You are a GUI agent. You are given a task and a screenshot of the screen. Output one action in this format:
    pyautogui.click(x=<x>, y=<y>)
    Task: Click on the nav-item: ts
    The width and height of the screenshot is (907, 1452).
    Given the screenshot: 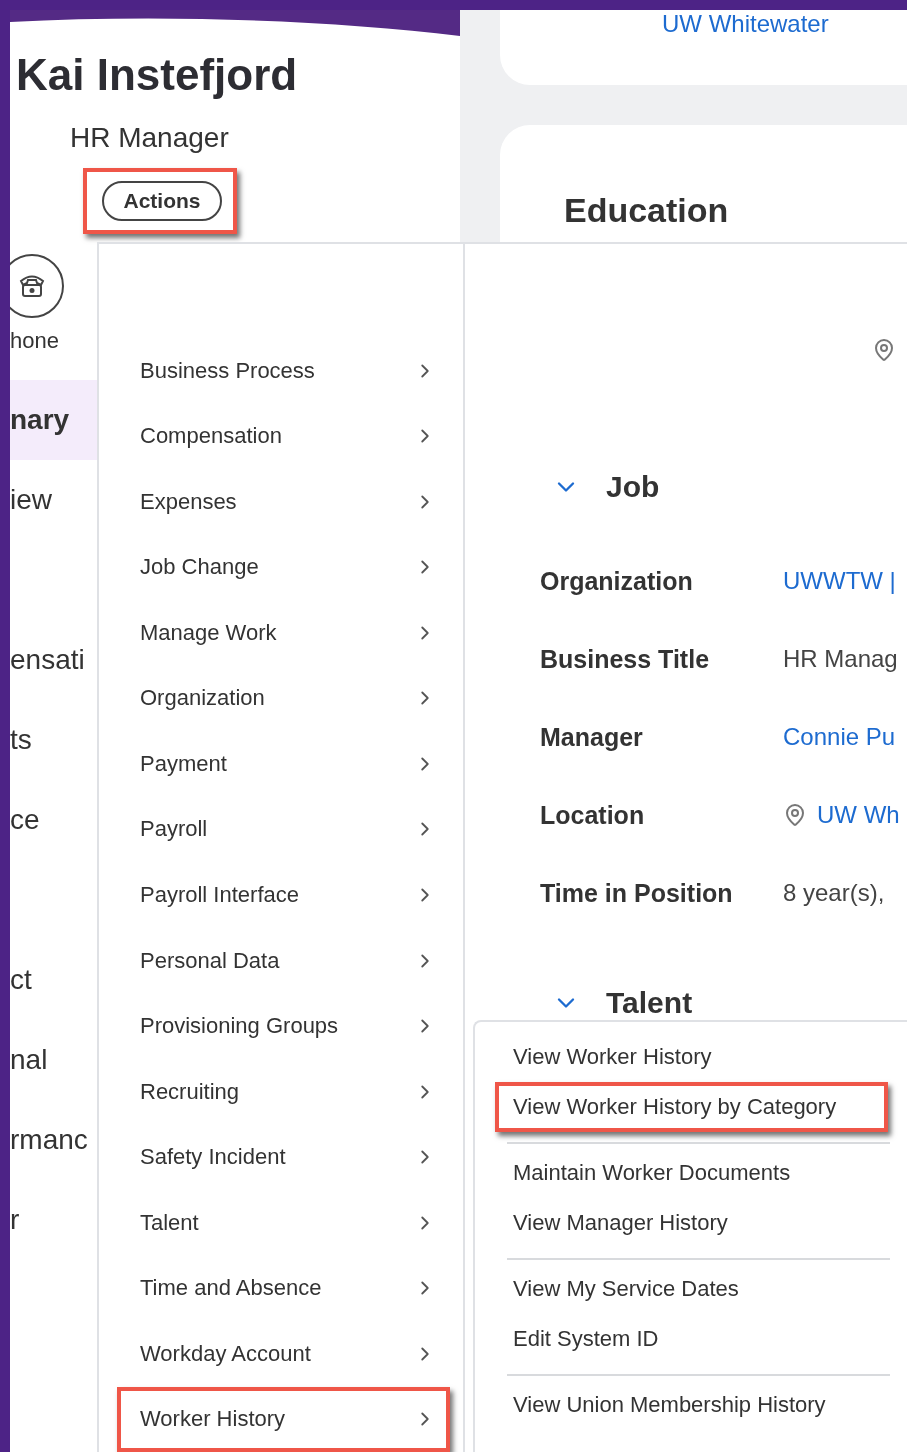 What is the action you would take?
    pyautogui.click(x=53, y=740)
    